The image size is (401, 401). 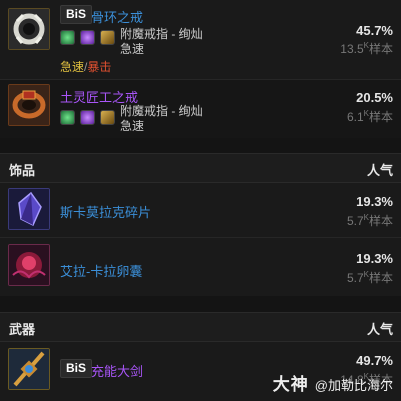 I want to click on trinket-row-1: 斯卡莫拉克碎片 19.3% 5.7K样本, so click(x=200, y=210).